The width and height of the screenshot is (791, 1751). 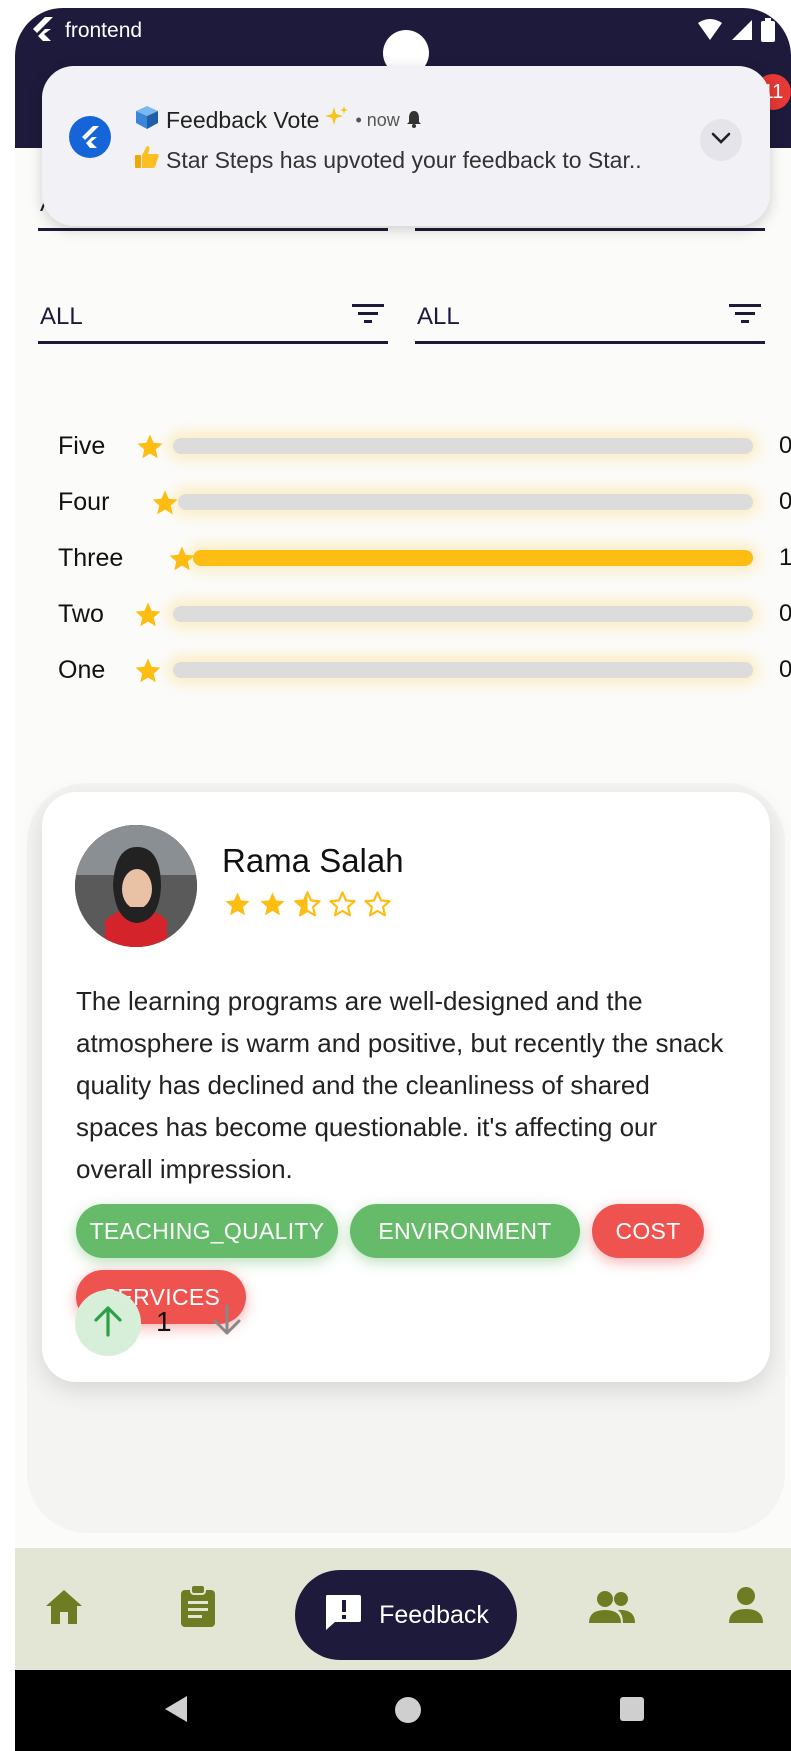 I want to click on rating-label: Two, so click(x=81, y=614).